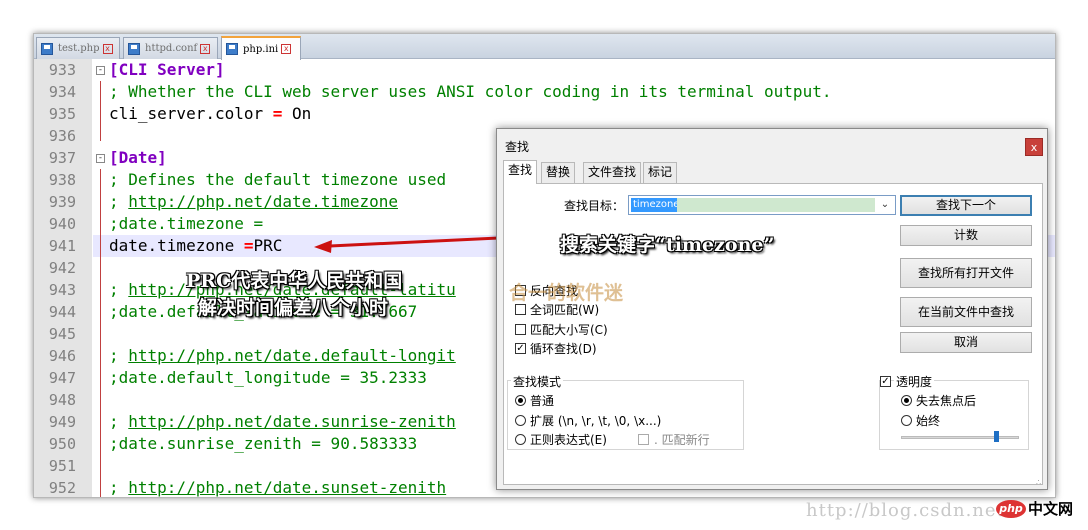  What do you see at coordinates (656, 205) in the screenshot?
I see `find-target-value: timezone` at bounding box center [656, 205].